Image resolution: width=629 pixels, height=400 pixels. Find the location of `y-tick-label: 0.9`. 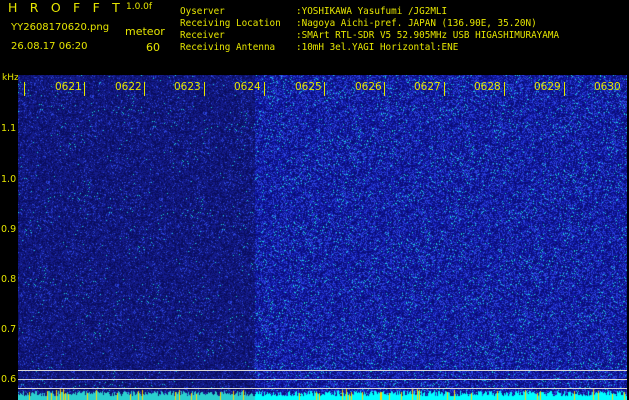

y-tick-label: 0.9 is located at coordinates (9, 229).